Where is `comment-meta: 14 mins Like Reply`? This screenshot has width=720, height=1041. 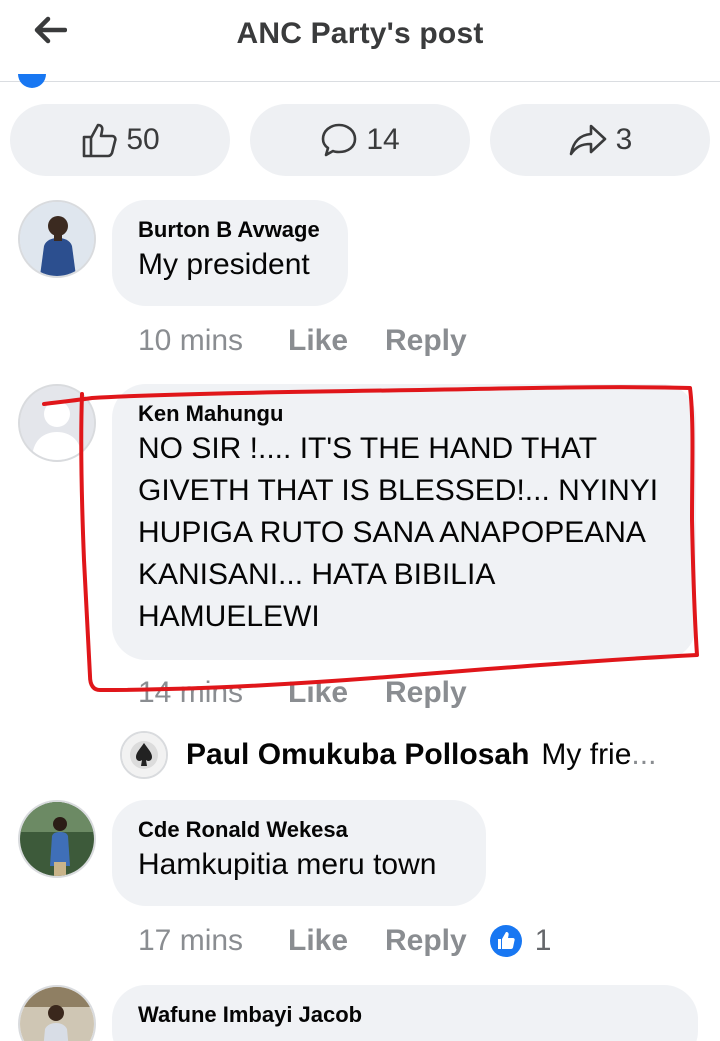 comment-meta: 14 mins Like Reply is located at coordinates (302, 693).